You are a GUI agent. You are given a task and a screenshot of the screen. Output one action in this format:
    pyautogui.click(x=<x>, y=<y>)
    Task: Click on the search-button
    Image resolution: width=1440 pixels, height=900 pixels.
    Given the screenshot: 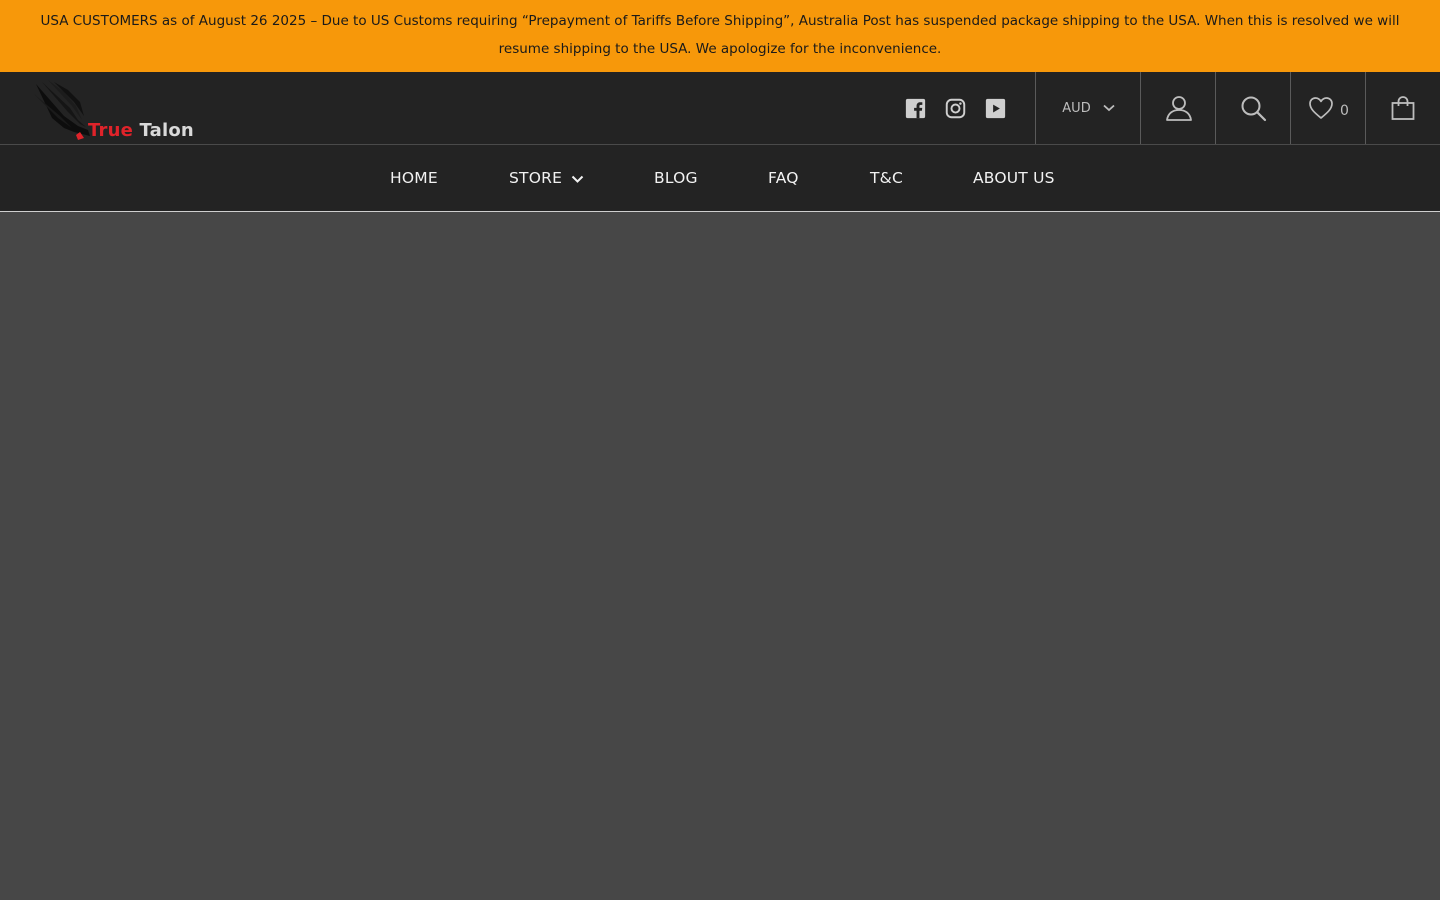 What is the action you would take?
    pyautogui.click(x=1253, y=108)
    